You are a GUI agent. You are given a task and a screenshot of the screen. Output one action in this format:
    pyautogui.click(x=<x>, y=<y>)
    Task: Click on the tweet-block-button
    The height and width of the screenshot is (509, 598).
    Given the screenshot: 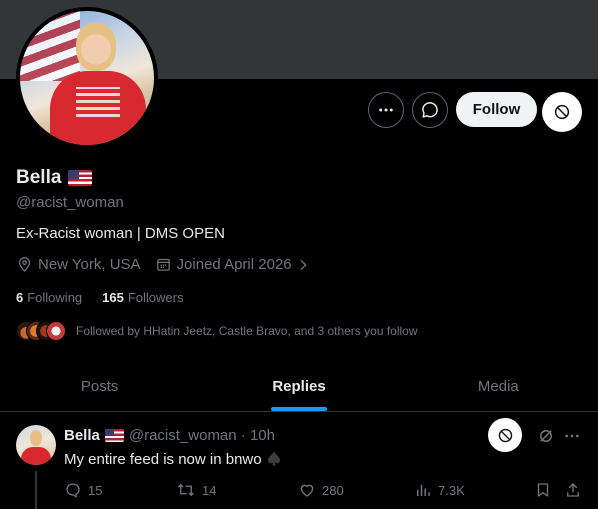 What is the action you would take?
    pyautogui.click(x=505, y=435)
    